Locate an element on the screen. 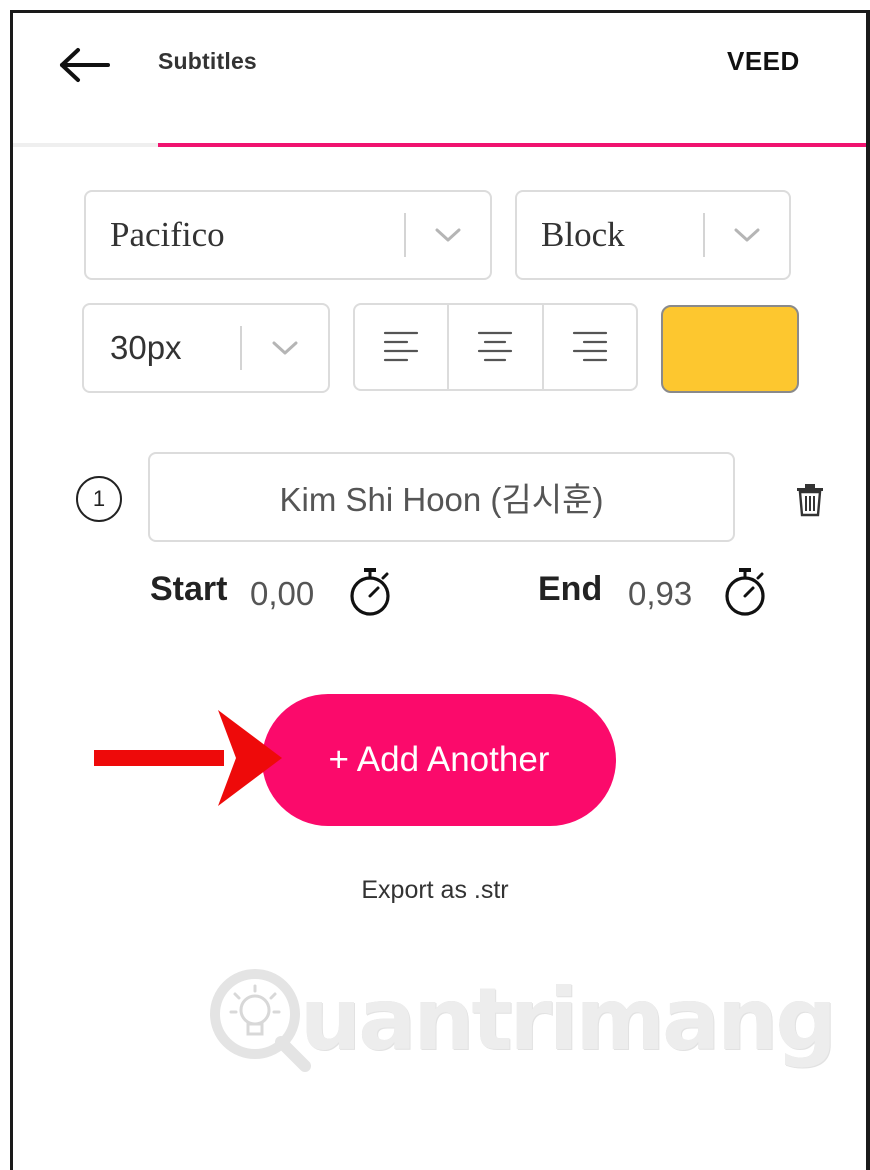 This screenshot has height=1170, width=870. watermark: uantrimang is located at coordinates (521, 1020).